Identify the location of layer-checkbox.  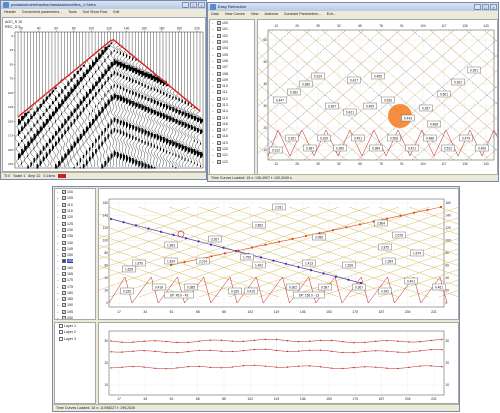
(61, 338).